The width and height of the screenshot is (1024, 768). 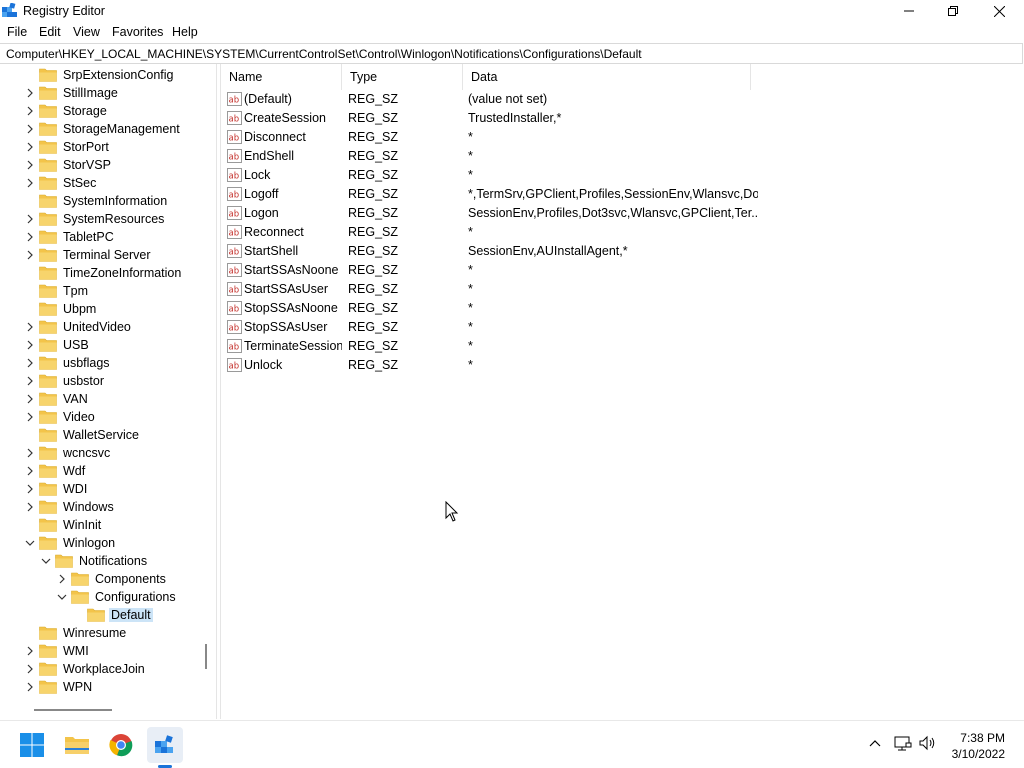 I want to click on list-item: ab StopSSAsNoone REG_SZ *, so click(x=491, y=308).